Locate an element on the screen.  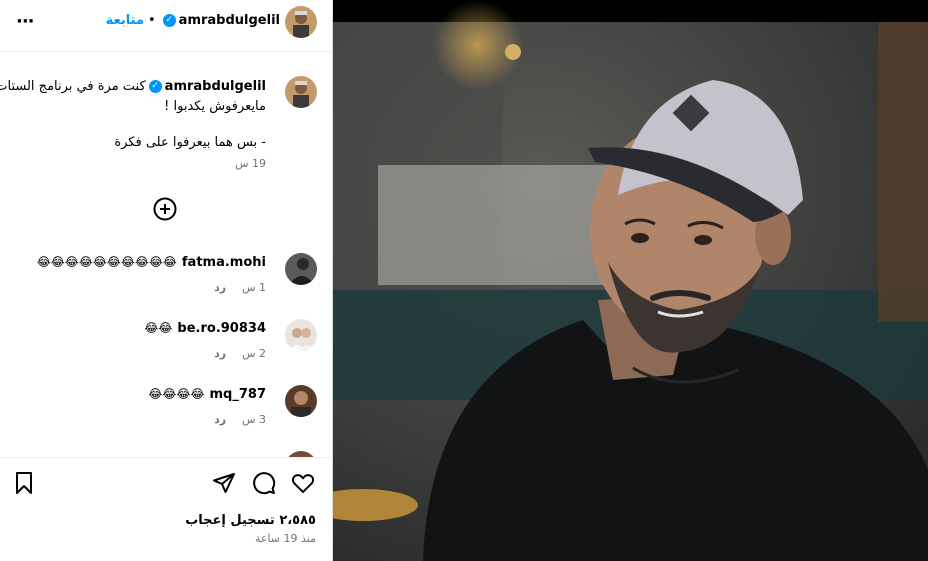
follow-button: متابعة is located at coordinates (125, 20).